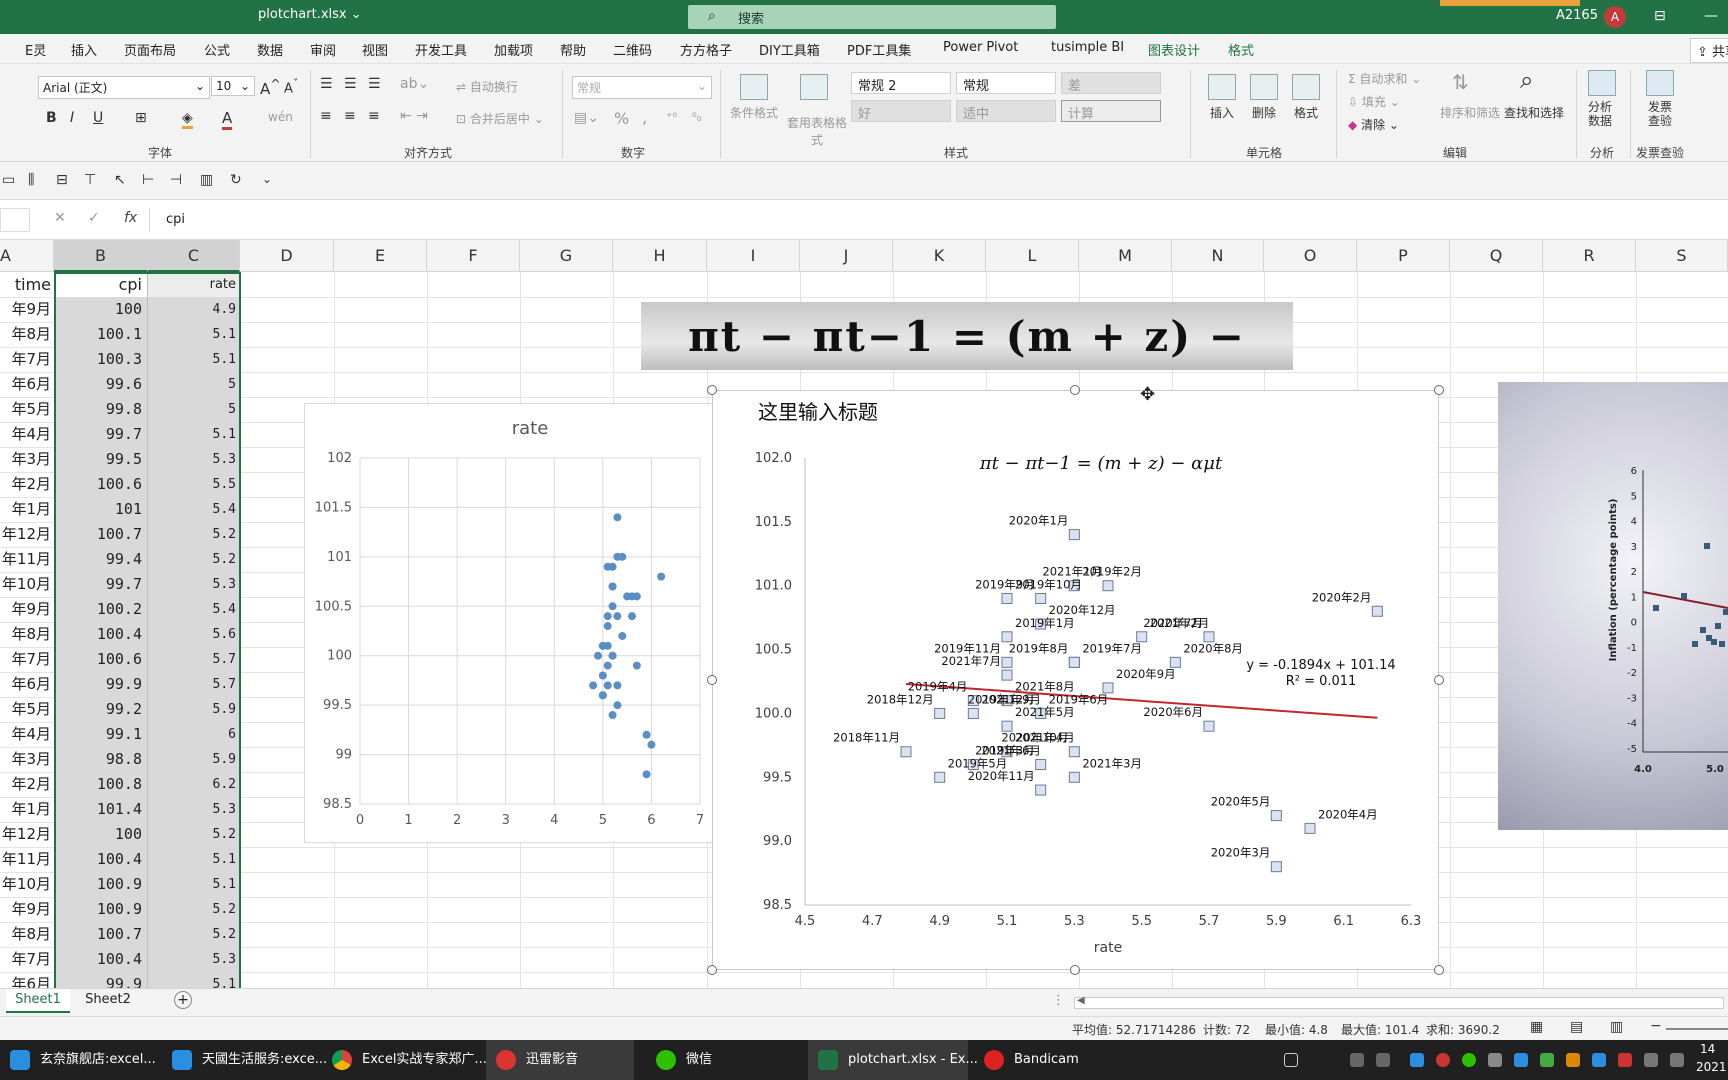  Describe the element at coordinates (176, 180) in the screenshot. I see `align-right-obj-icon: ⊣` at that location.